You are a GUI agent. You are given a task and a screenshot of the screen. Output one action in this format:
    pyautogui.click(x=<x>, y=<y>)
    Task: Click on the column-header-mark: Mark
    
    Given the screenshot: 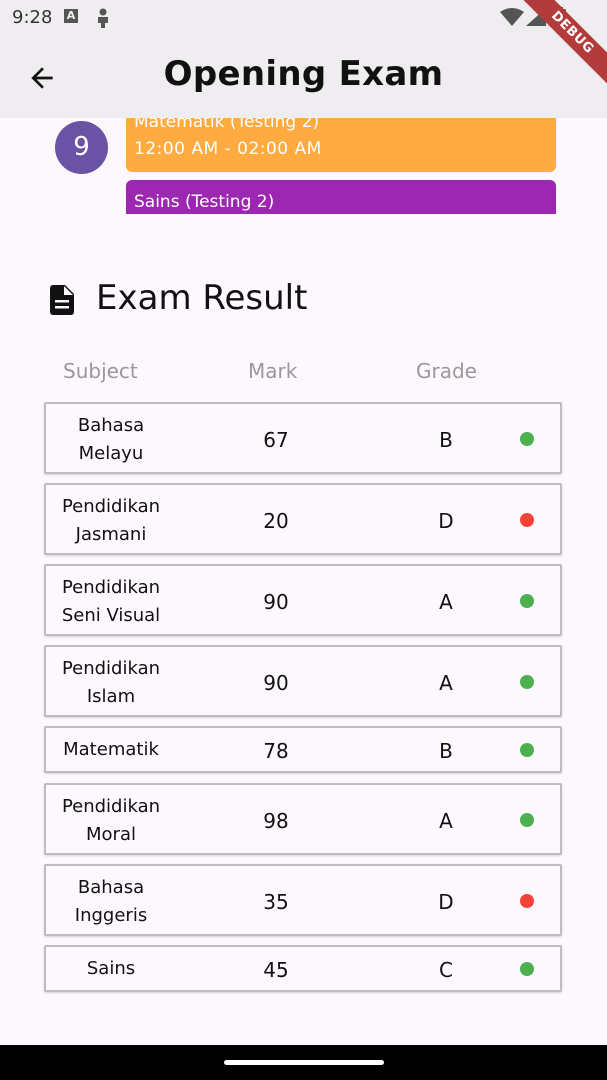 What is the action you would take?
    pyautogui.click(x=273, y=371)
    